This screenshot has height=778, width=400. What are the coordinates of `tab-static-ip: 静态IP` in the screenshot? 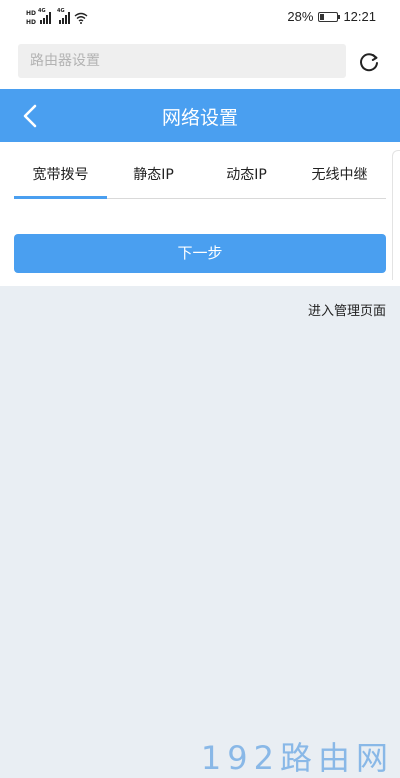 It's located at (153, 178).